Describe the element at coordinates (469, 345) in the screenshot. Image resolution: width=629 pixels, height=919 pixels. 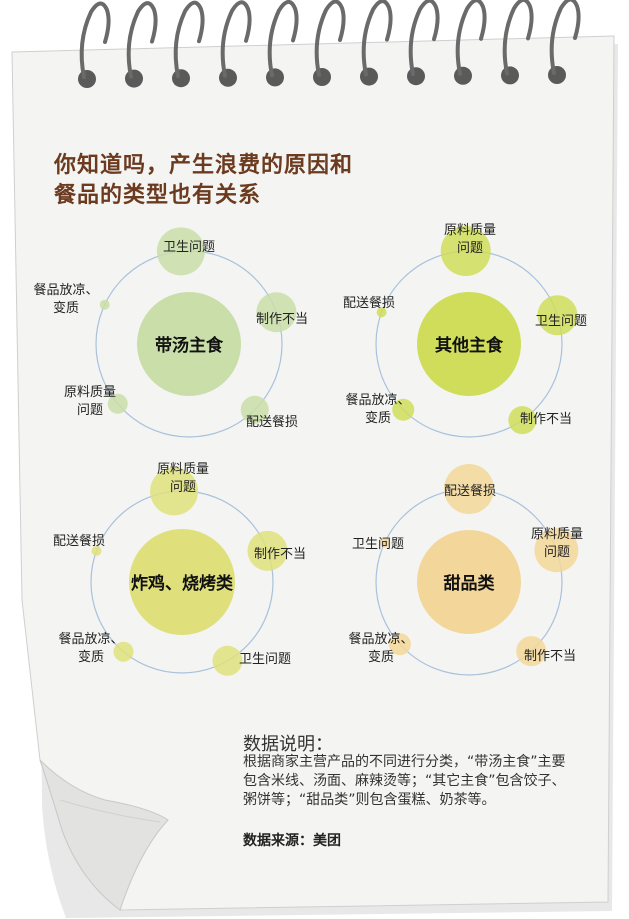
I see `center-label: 其他主食` at that location.